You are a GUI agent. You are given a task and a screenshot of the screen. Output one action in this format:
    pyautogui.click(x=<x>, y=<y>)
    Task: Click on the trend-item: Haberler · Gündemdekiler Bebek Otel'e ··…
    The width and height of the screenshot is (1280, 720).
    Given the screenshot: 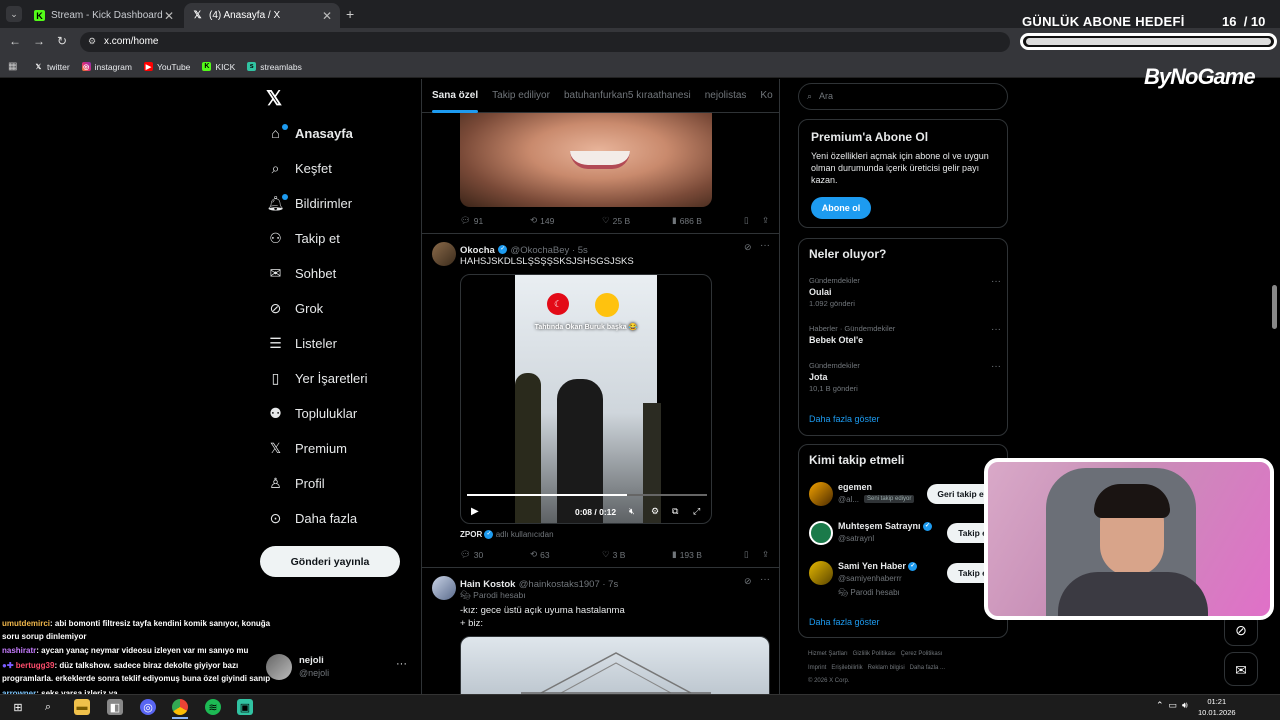 What is the action you would take?
    pyautogui.click(x=905, y=339)
    